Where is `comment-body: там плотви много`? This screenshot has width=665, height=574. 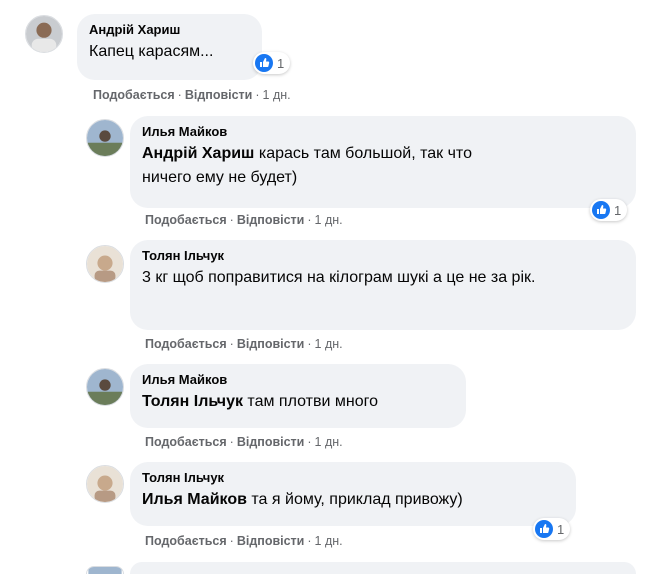
comment-body: там плотви много is located at coordinates (310, 401).